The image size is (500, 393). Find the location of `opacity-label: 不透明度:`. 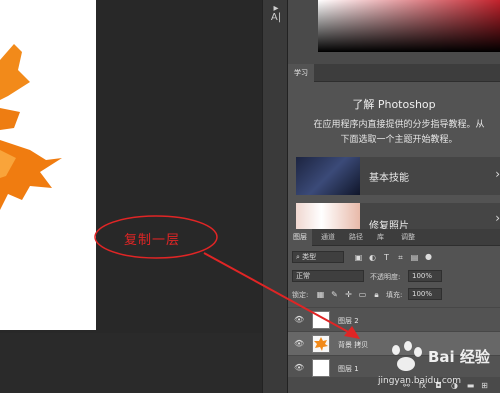

opacity-label: 不透明度: is located at coordinates (385, 277).